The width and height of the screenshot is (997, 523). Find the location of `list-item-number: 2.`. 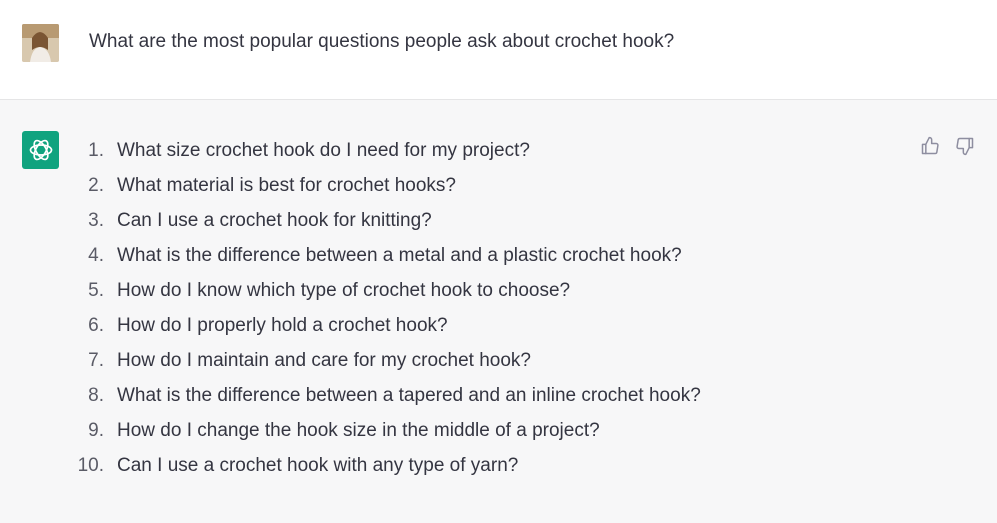

list-item-number: 2. is located at coordinates (96, 185).